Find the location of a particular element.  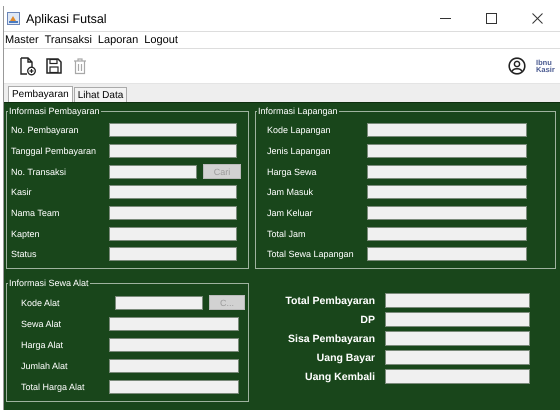

menu-item: Master is located at coordinates (22, 40).